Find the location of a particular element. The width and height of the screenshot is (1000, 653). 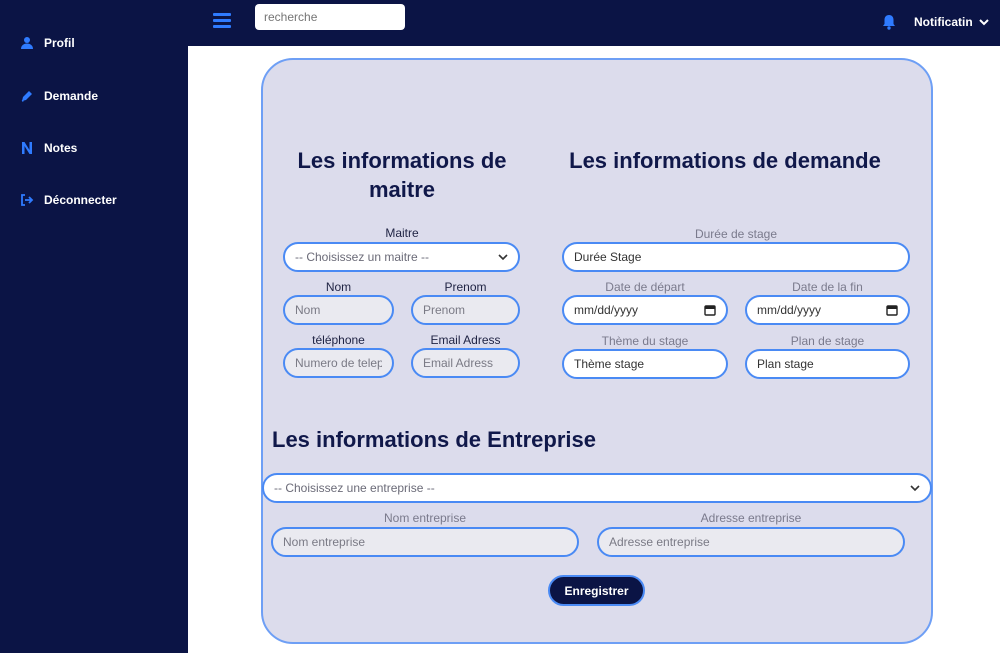

sidebar-item-label: Notes is located at coordinates (61, 148).